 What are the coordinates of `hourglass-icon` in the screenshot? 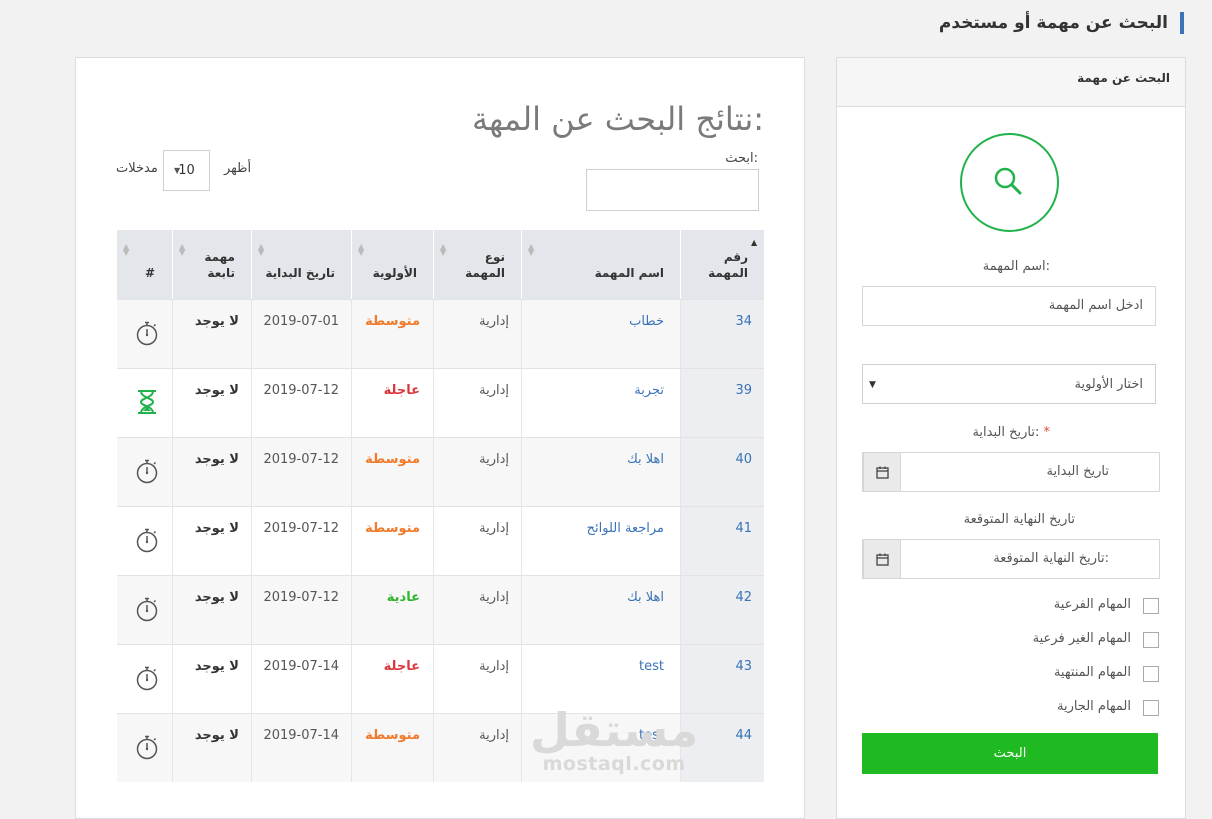 It's located at (147, 402).